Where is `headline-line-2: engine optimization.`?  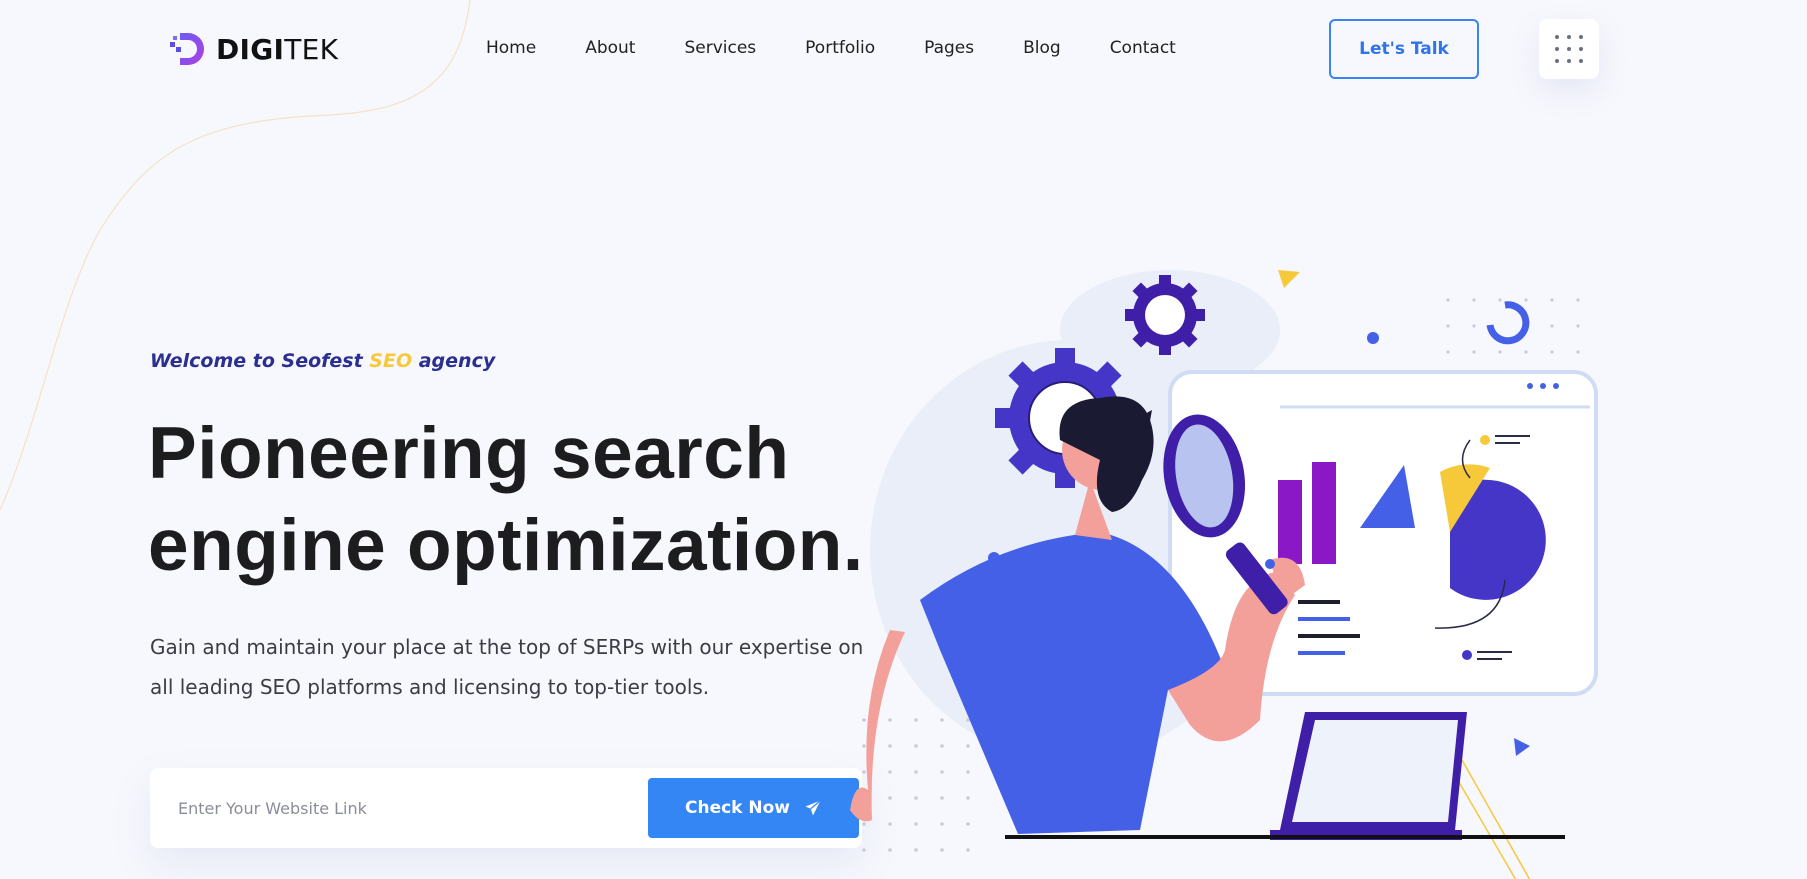
headline-line-2: engine optimization. is located at coordinates (506, 545).